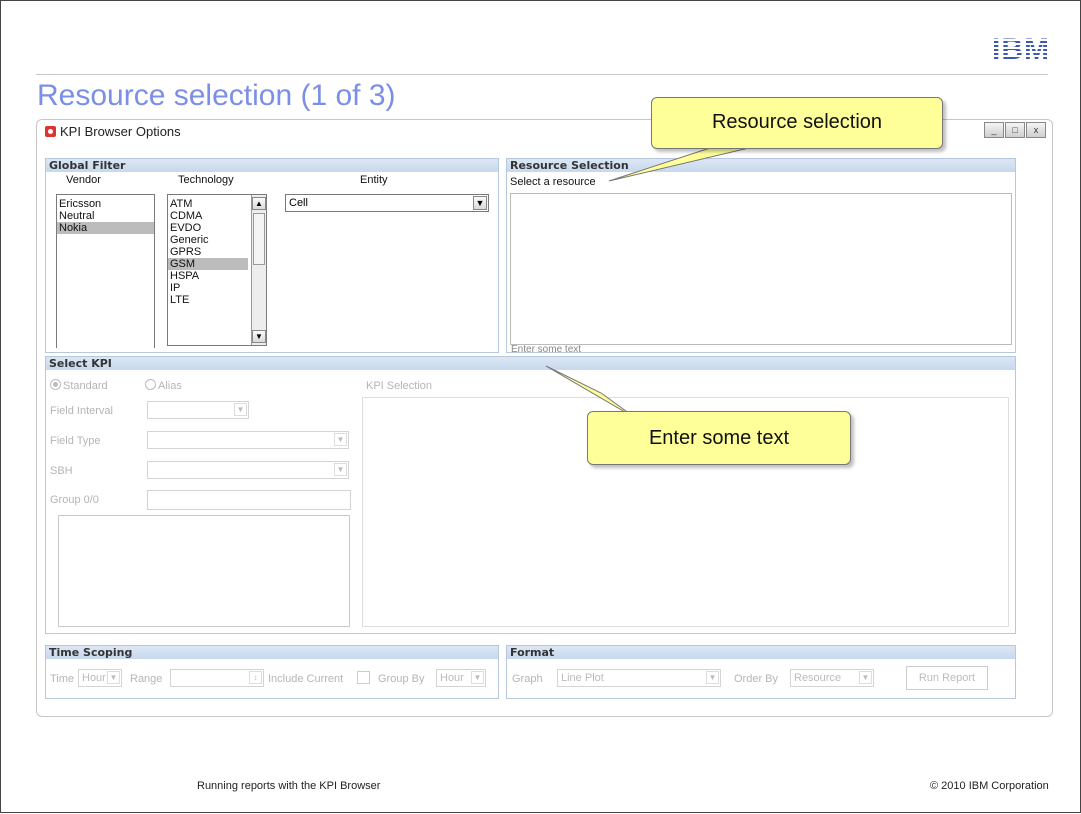 Image resolution: width=1081 pixels, height=814 pixels. What do you see at coordinates (150, 384) in the screenshot?
I see `radio-icon` at bounding box center [150, 384].